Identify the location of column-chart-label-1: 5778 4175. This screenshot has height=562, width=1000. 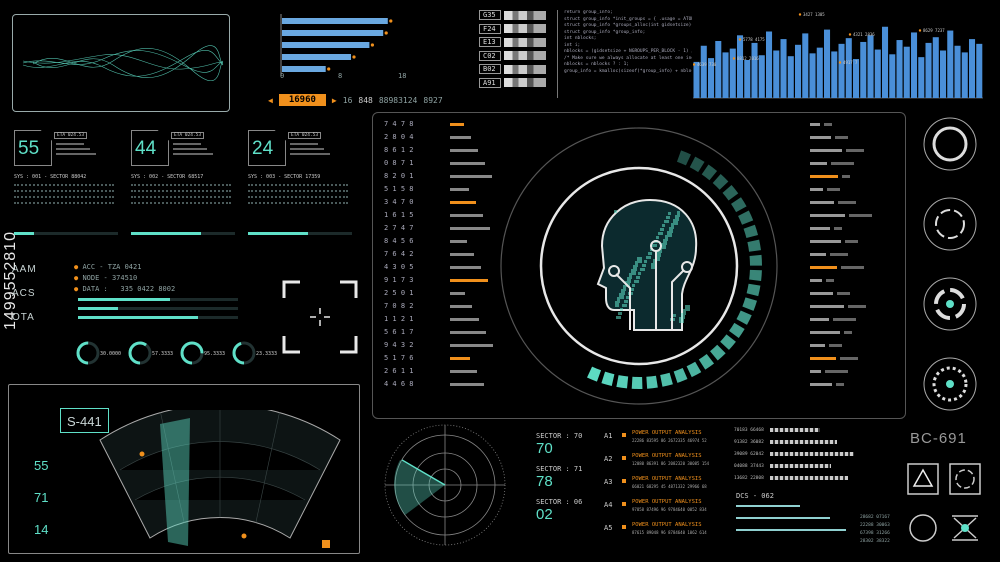
(754, 39).